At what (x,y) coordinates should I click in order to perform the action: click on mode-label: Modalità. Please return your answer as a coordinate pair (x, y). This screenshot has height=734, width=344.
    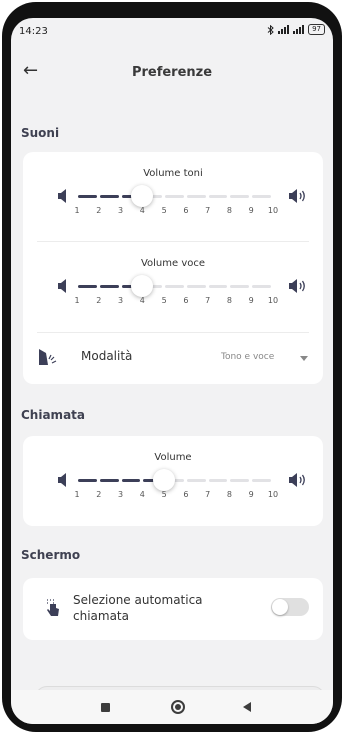
    Looking at the image, I should click on (107, 356).